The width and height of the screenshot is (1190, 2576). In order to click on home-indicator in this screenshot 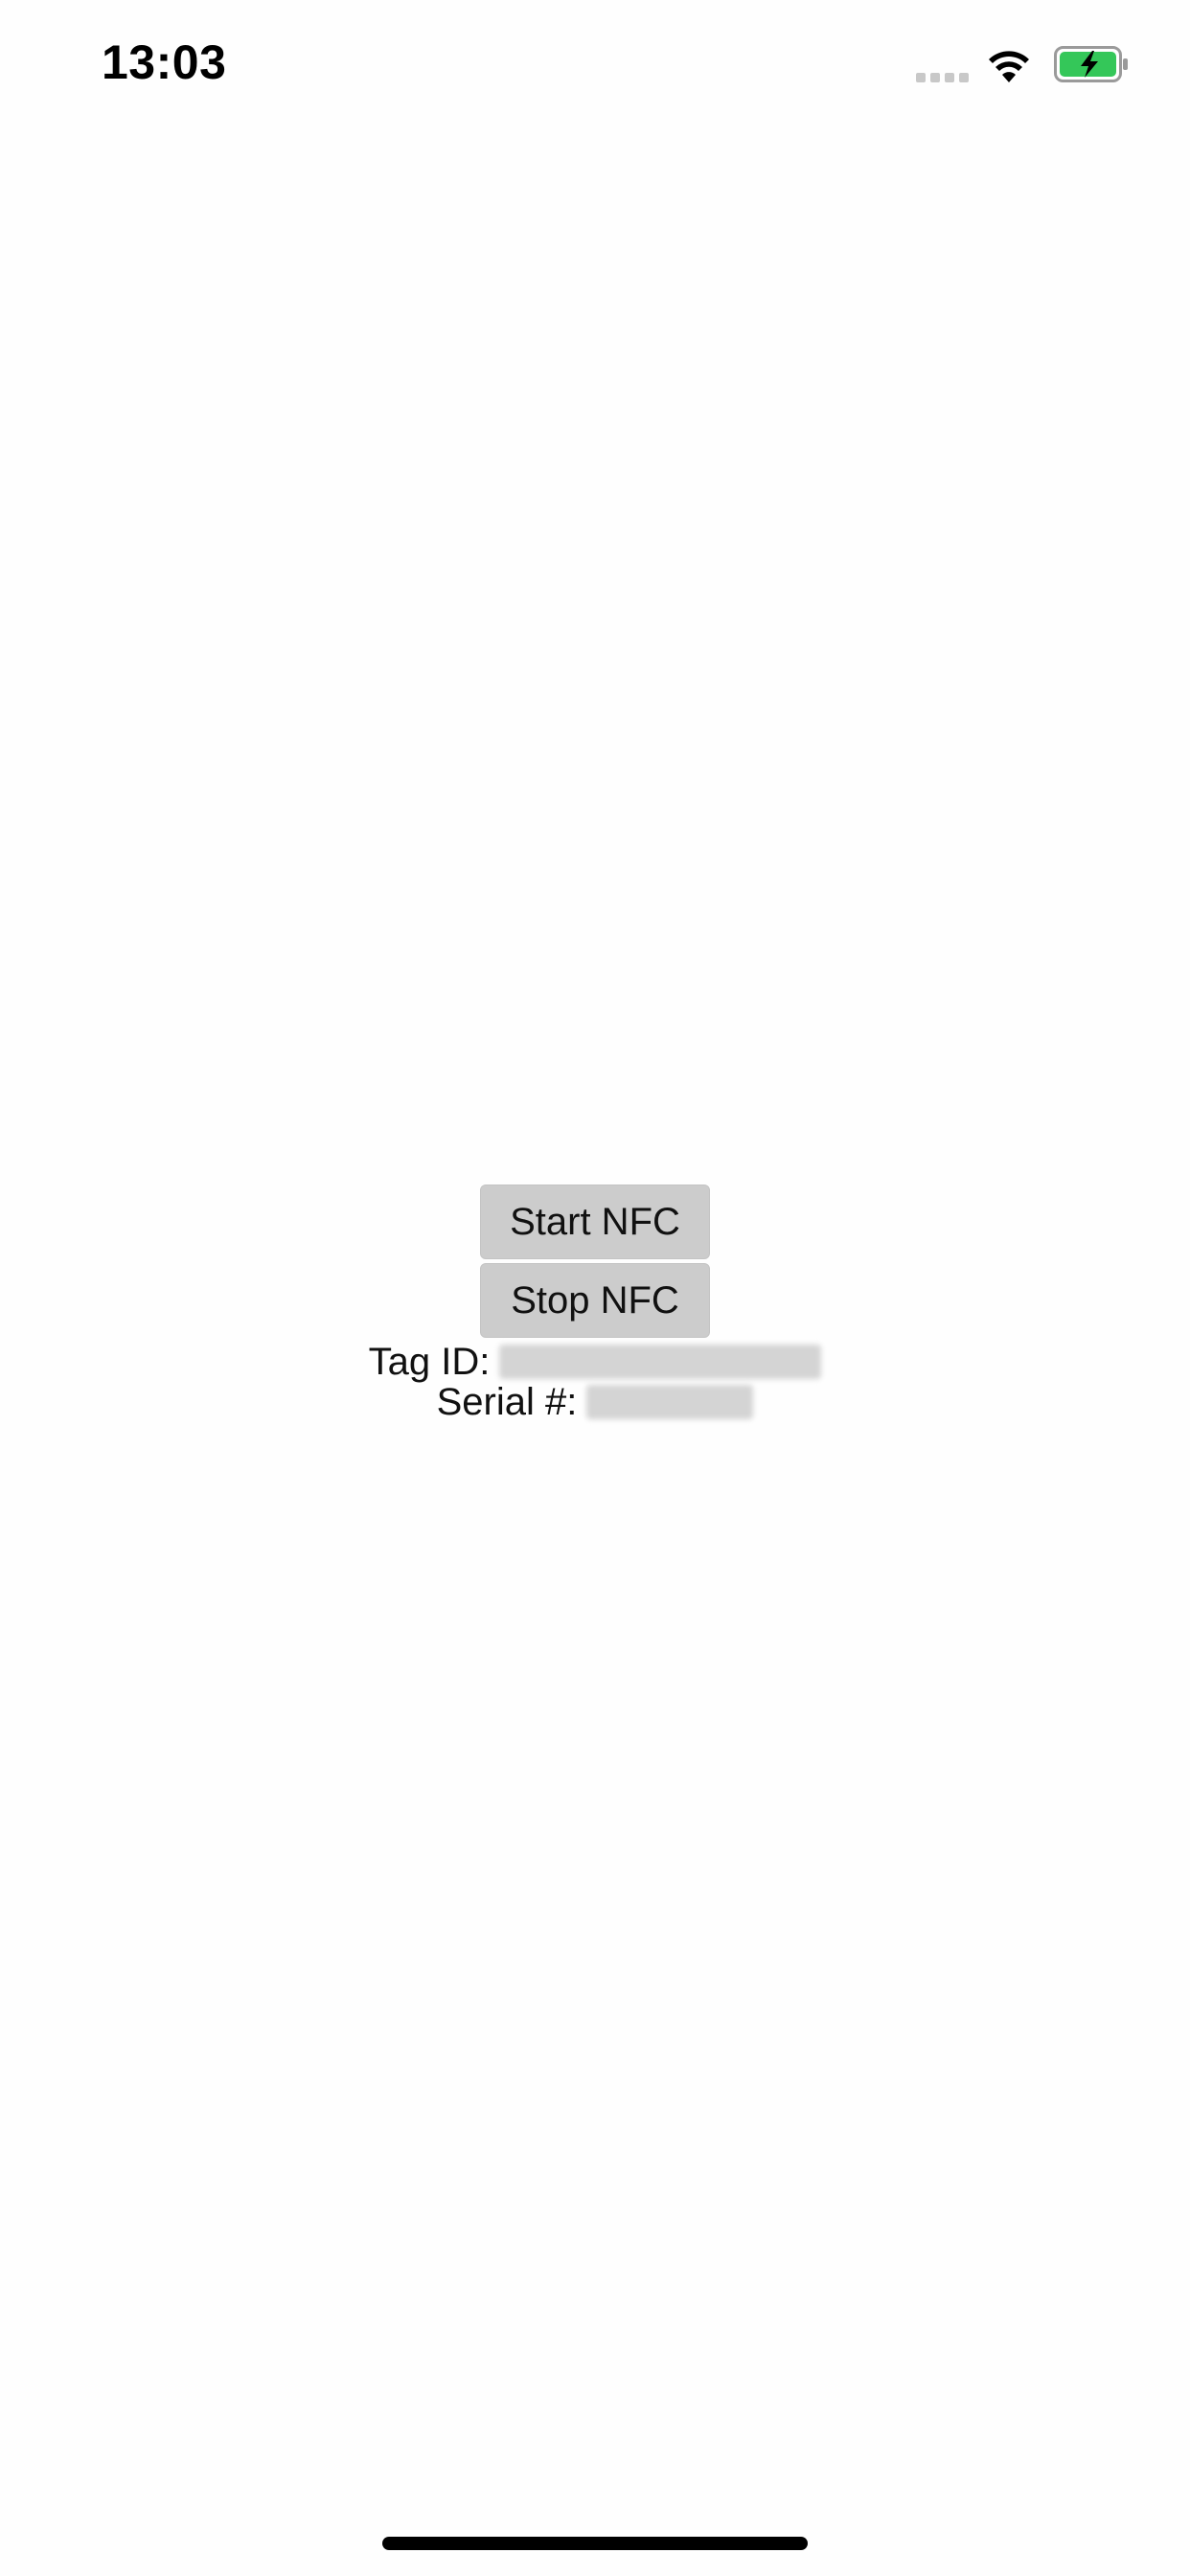, I will do `click(595, 2543)`.